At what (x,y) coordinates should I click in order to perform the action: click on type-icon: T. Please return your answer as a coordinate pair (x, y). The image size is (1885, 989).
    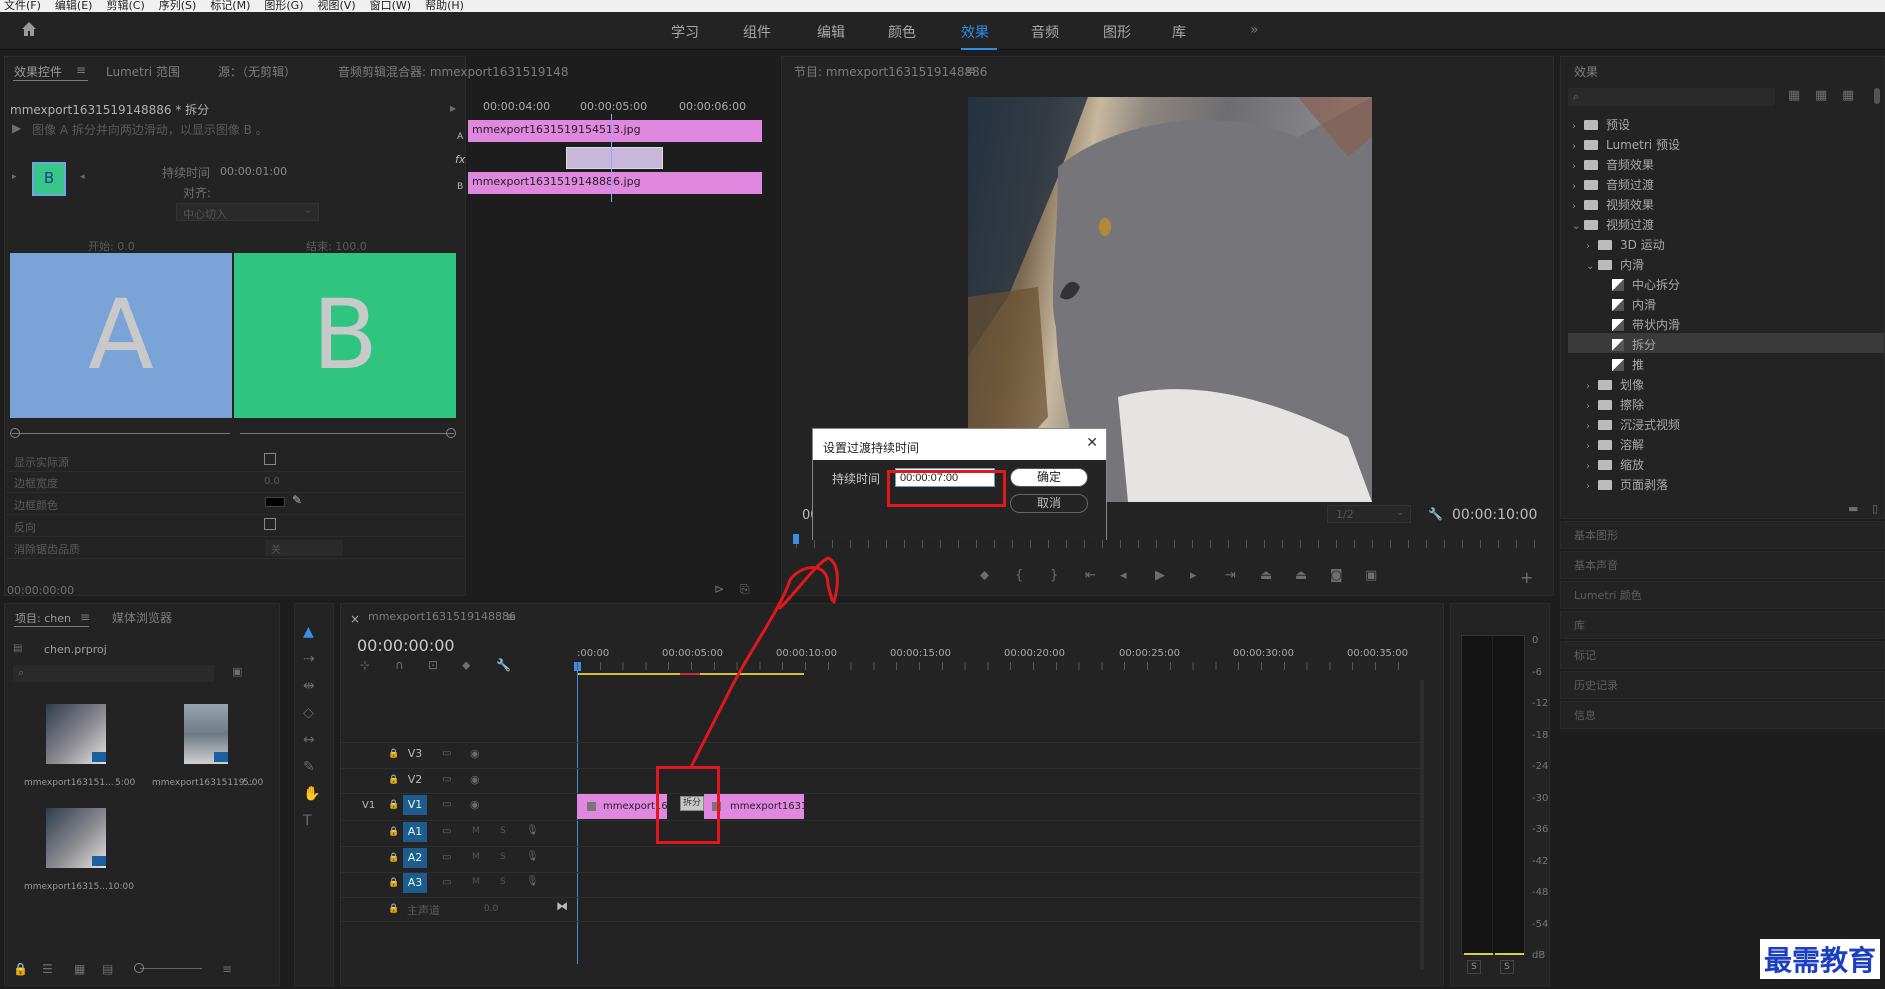
    Looking at the image, I should click on (307, 821).